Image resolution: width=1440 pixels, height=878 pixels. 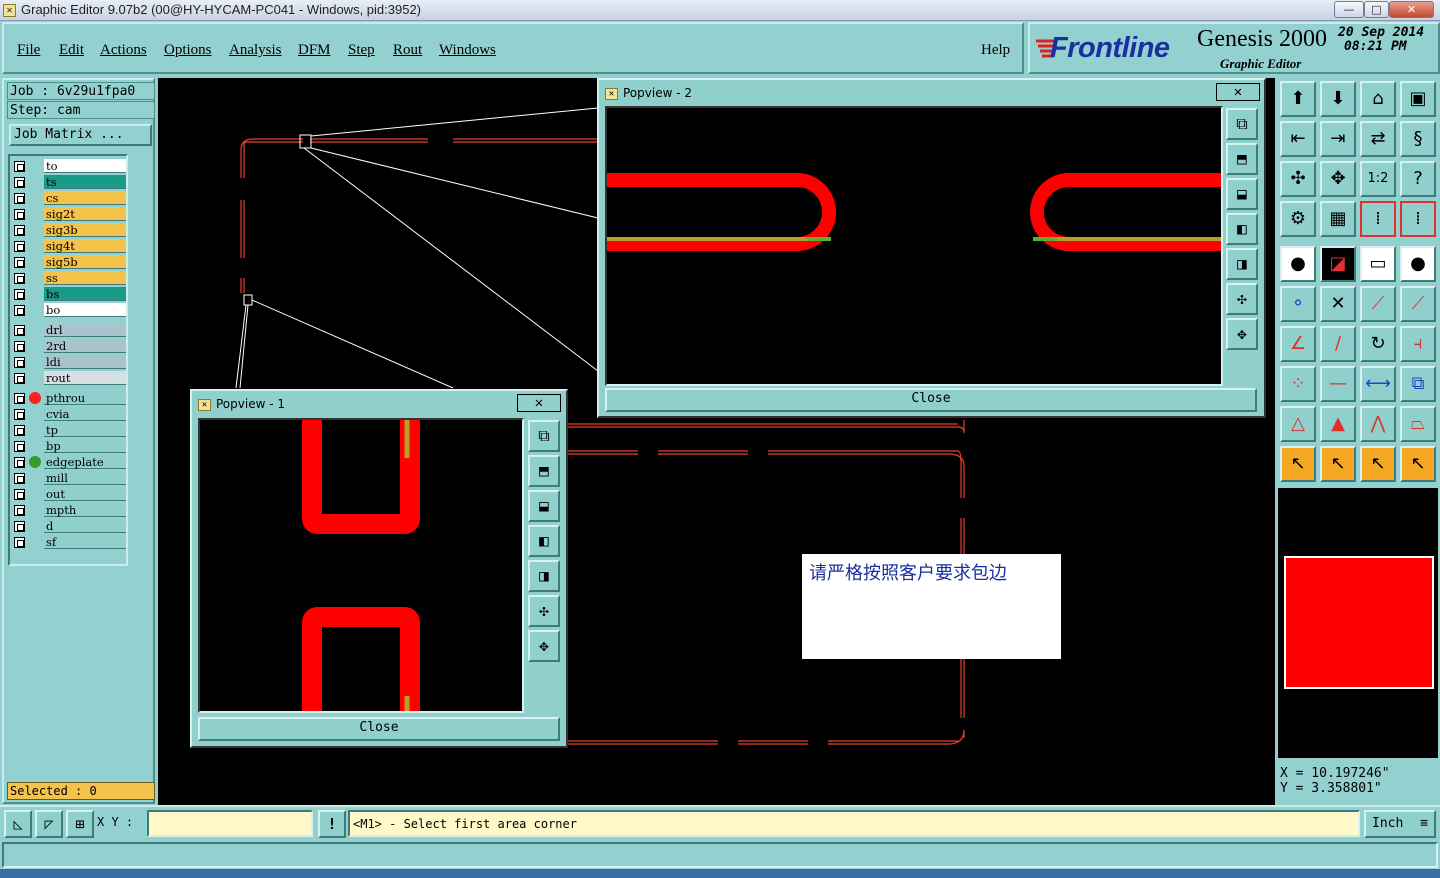 I want to click on layer-row-edgeplate: edgeplate, so click(x=69, y=462).